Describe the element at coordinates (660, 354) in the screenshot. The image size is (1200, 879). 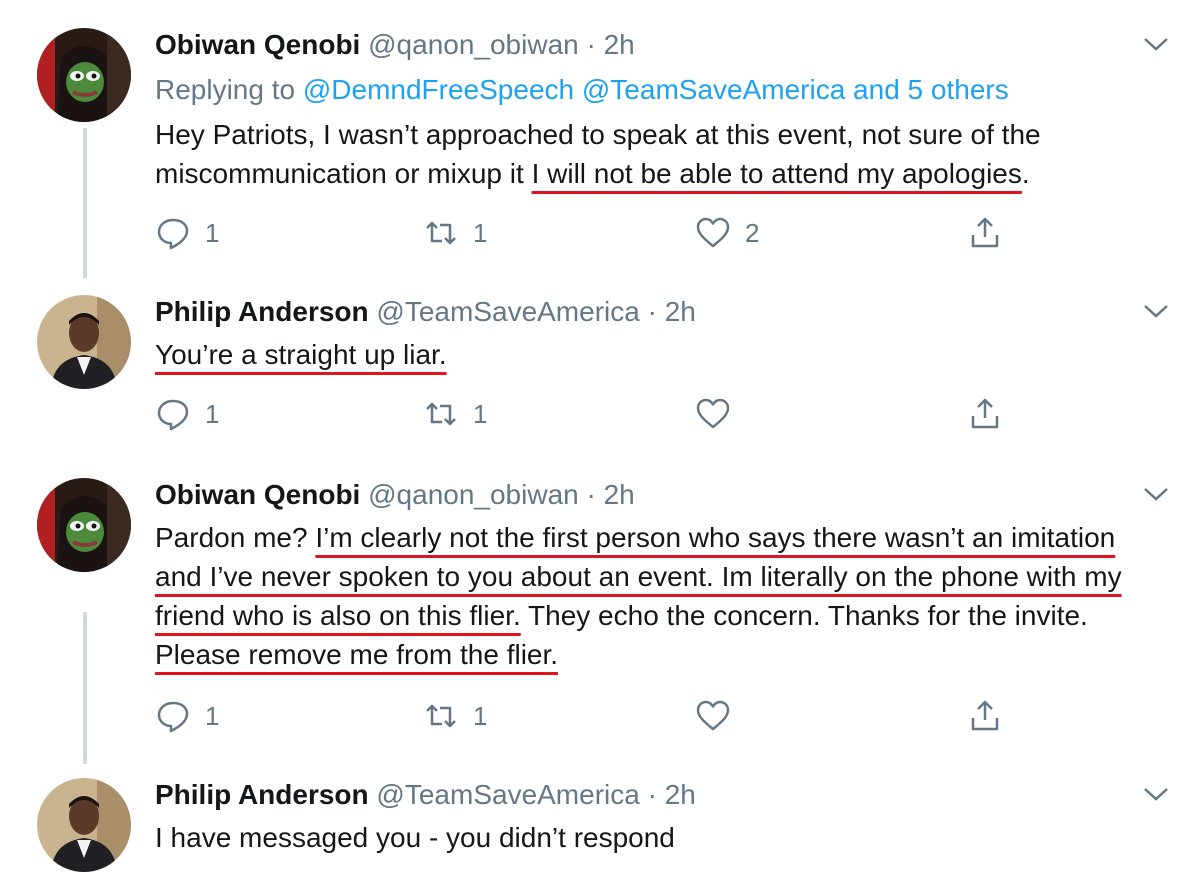
I see `tweet-text: You’re a straight up liar.` at that location.